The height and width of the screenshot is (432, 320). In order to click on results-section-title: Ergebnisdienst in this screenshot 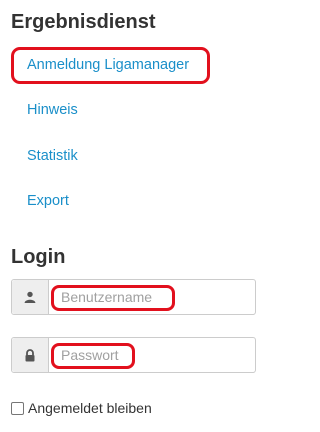, I will do `click(83, 22)`.